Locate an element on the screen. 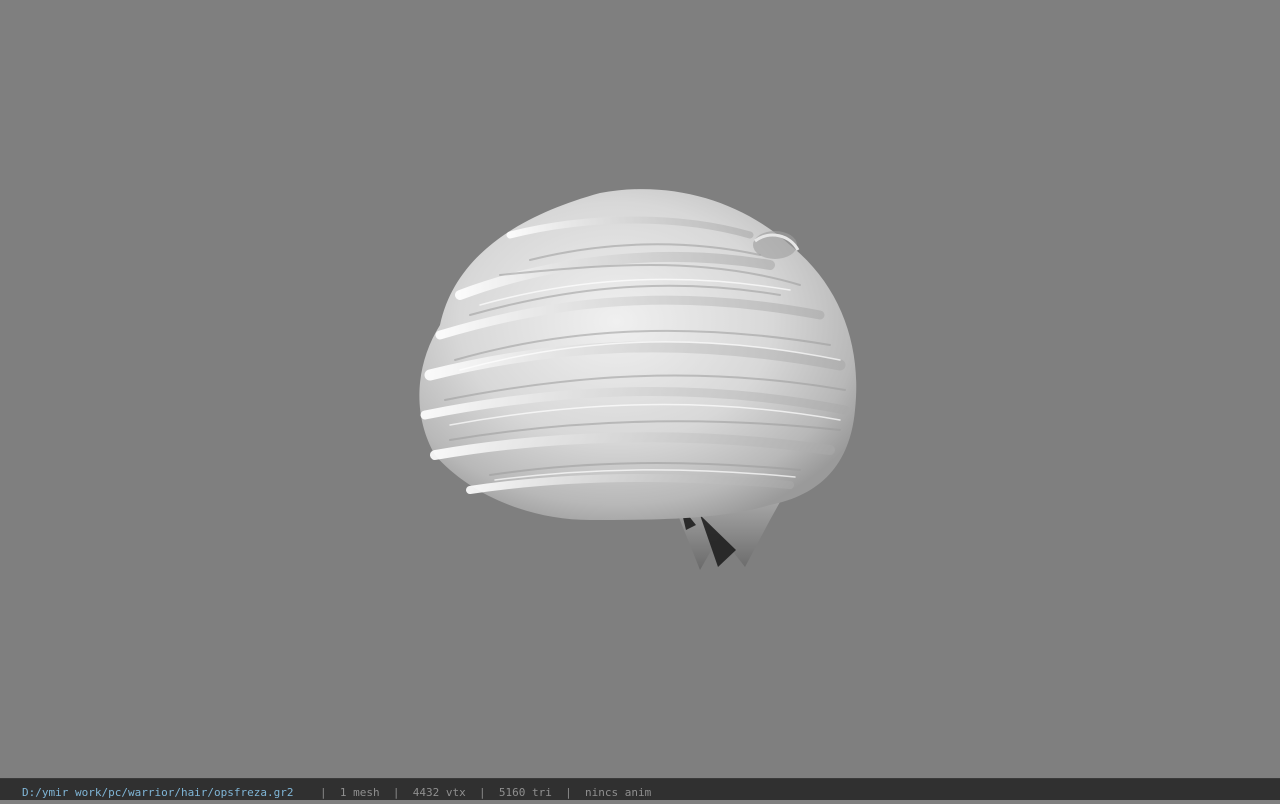 This screenshot has height=804, width=1280. mesh-count: 1 mesh is located at coordinates (359, 792).